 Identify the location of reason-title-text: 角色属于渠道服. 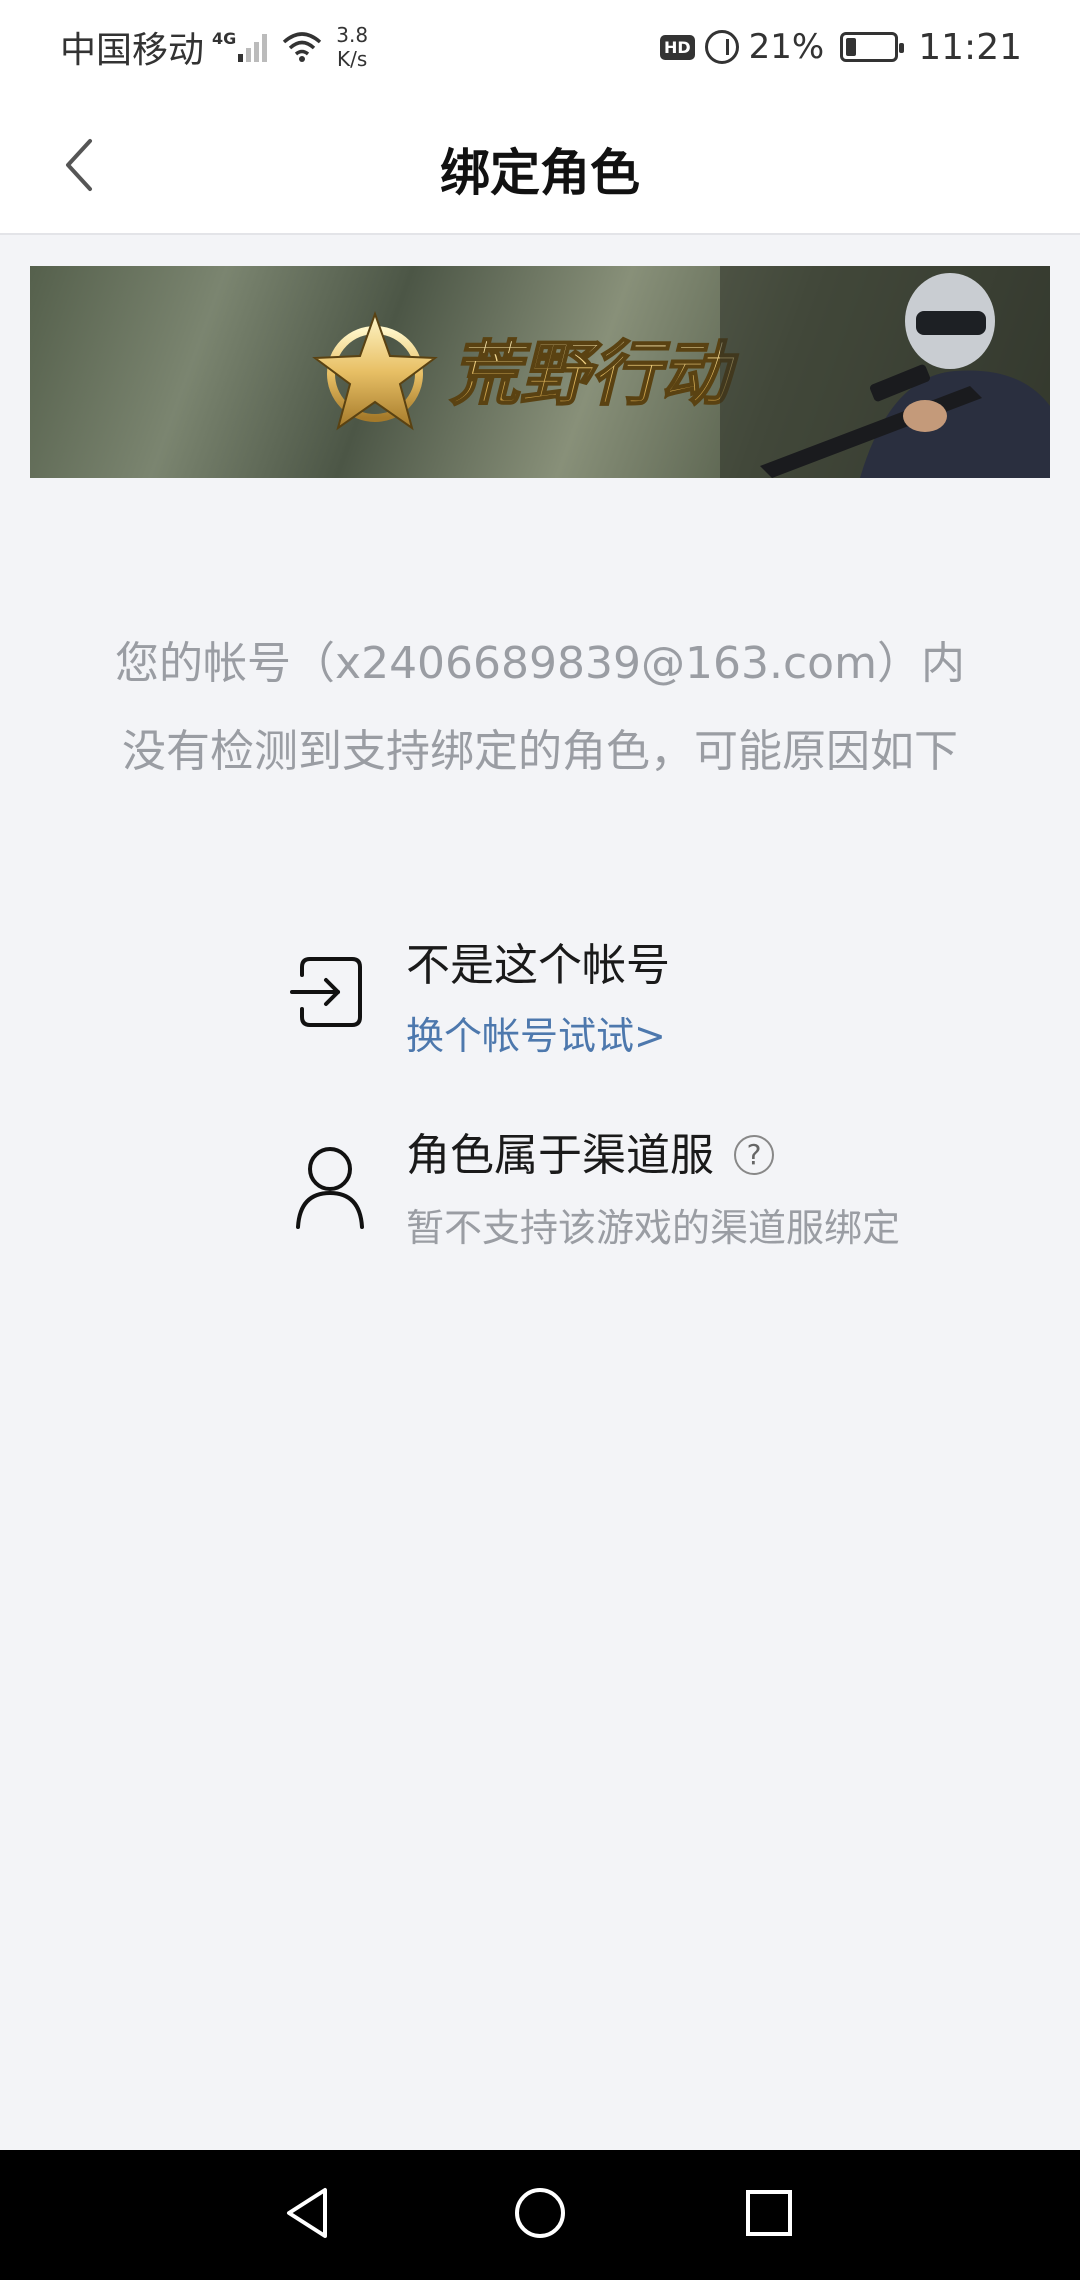
(560, 1155).